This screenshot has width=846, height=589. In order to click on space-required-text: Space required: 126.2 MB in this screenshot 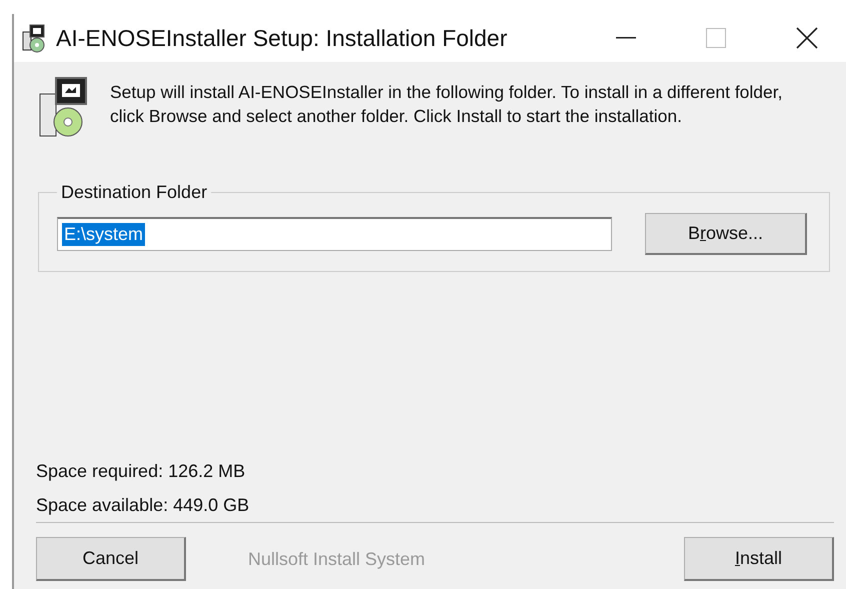, I will do `click(141, 471)`.